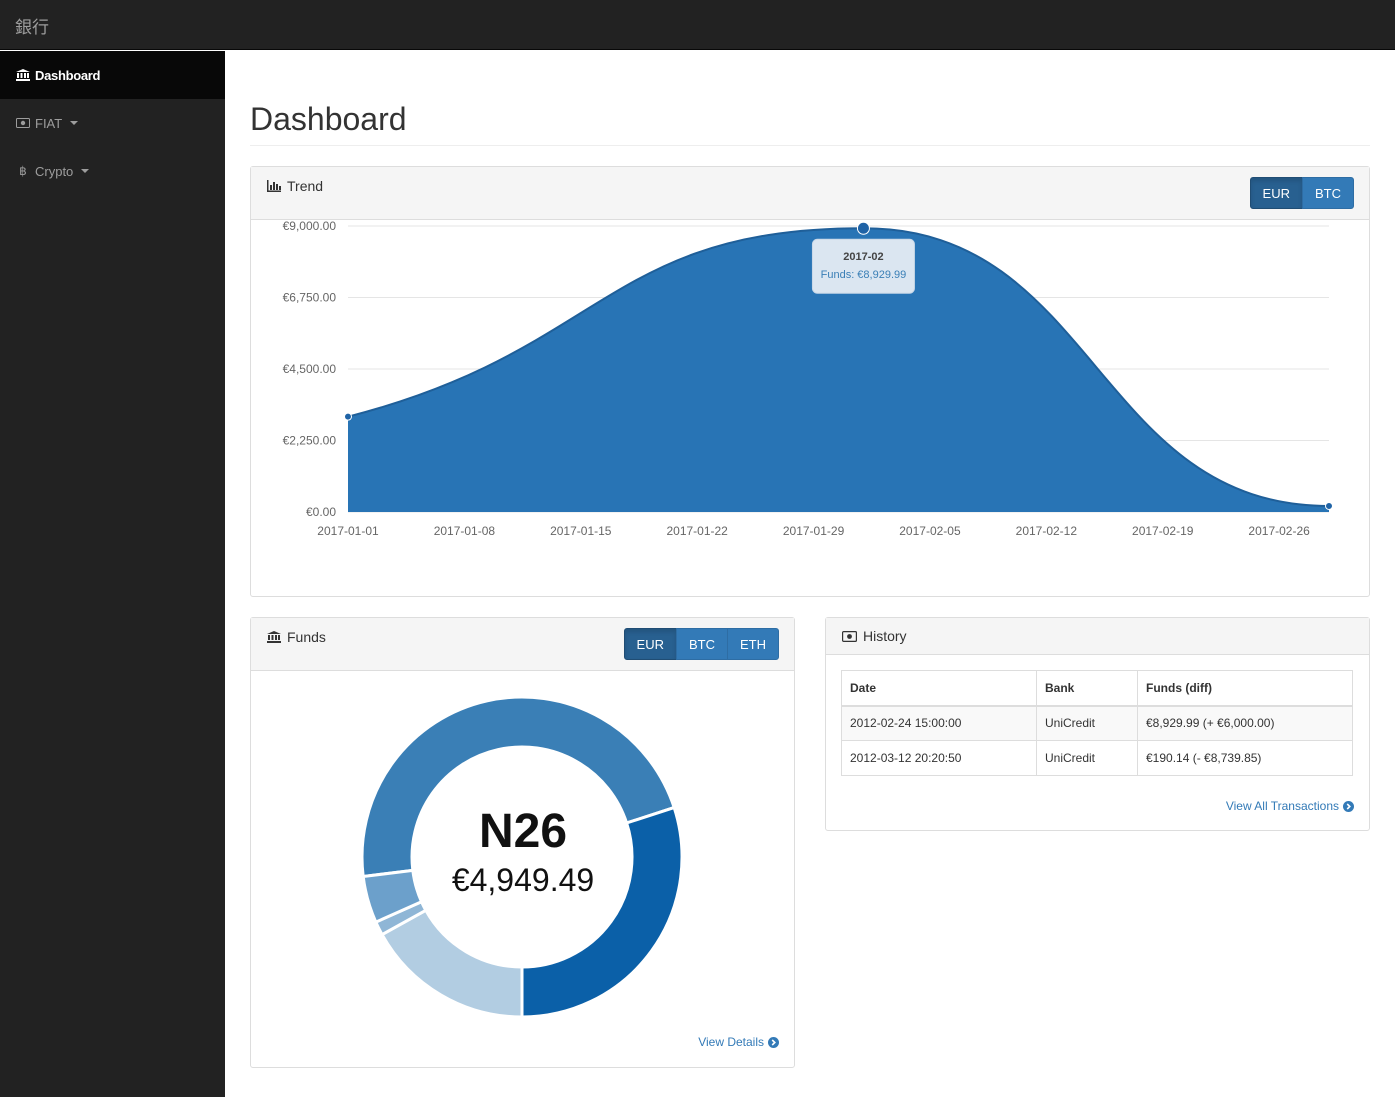 The image size is (1395, 1097). I want to click on brand-logo: 銀行, so click(32, 25).